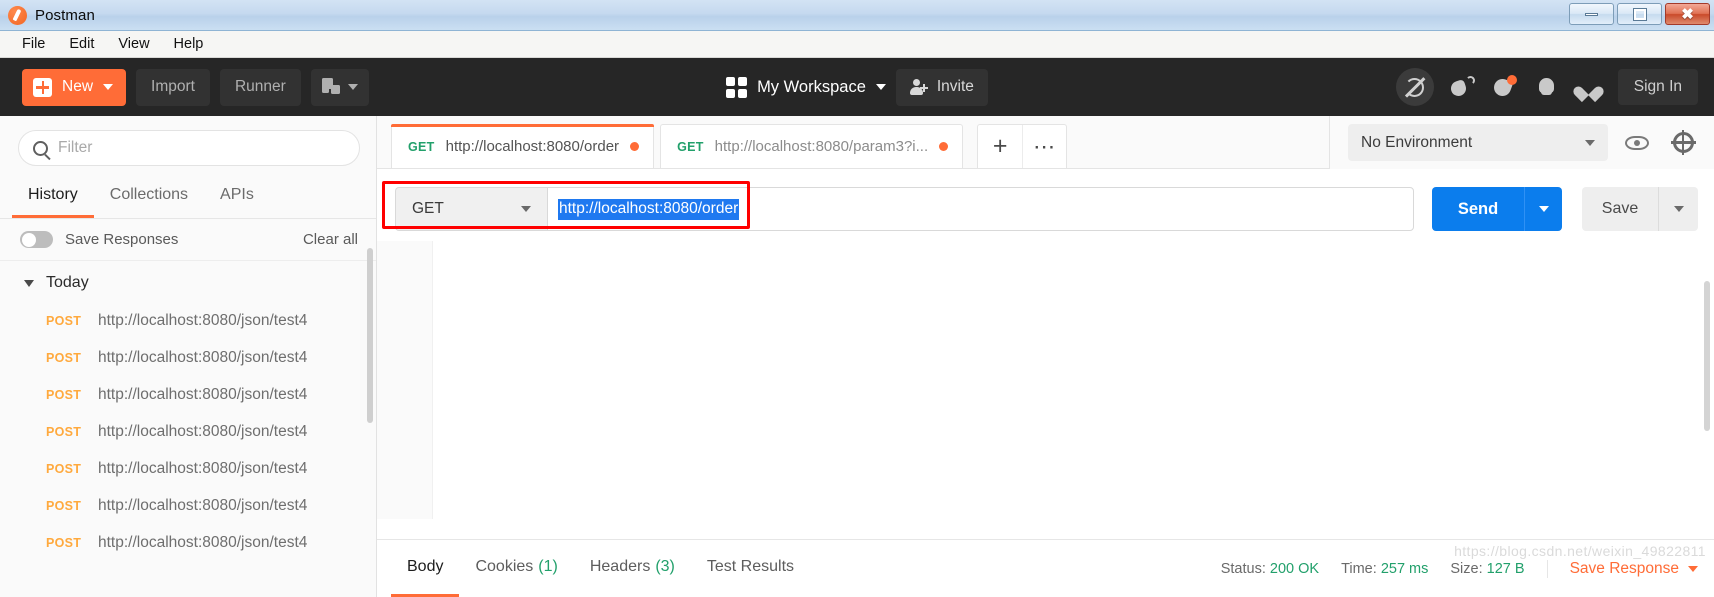  I want to click on tab-test-results-label: Test Results, so click(750, 566).